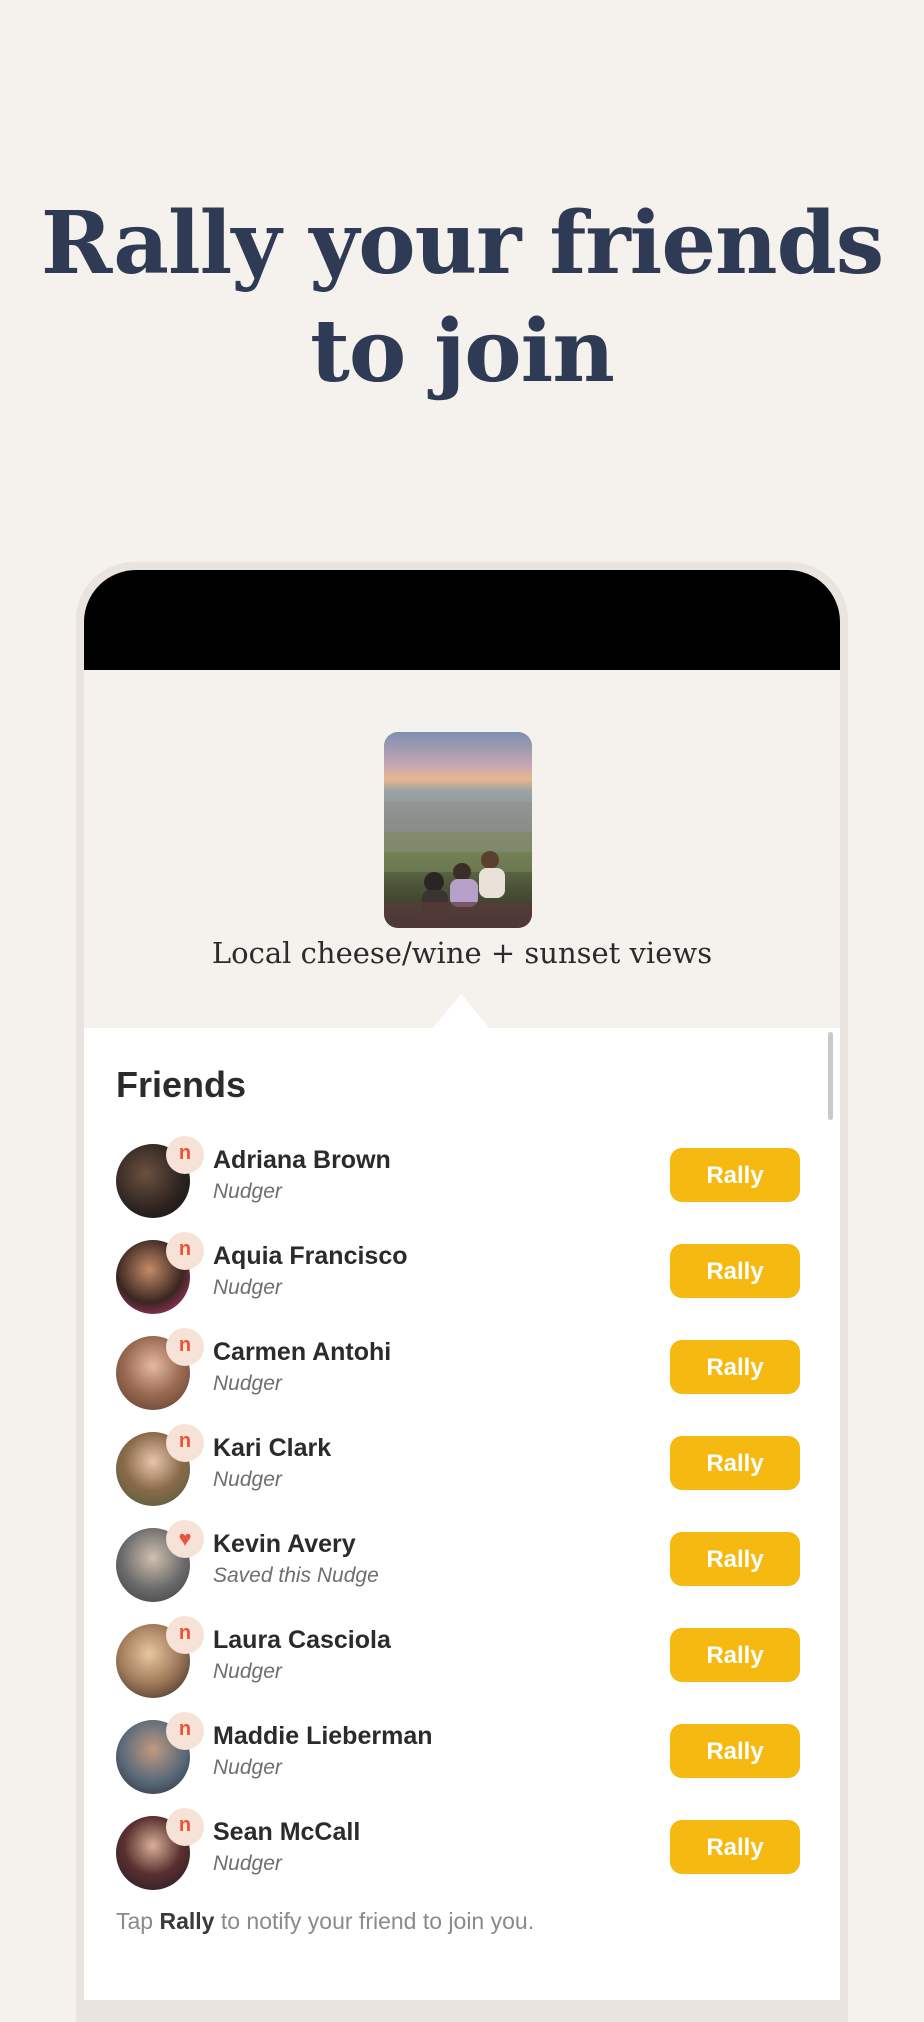 This screenshot has height=2022, width=924. Describe the element at coordinates (458, 830) in the screenshot. I see `event-photo` at that location.